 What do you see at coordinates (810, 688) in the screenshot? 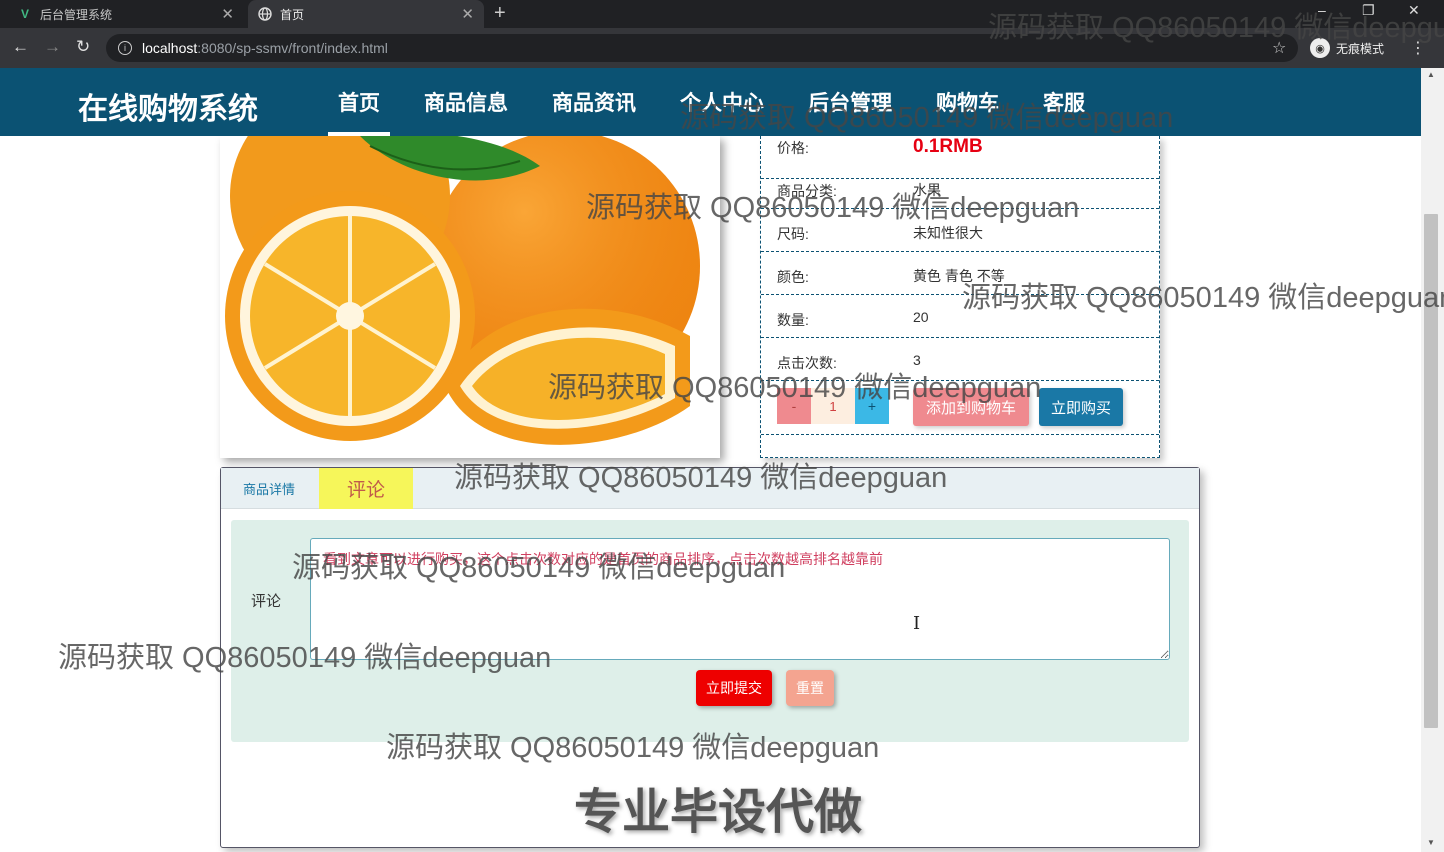
I see `reset-button: 重置` at bounding box center [810, 688].